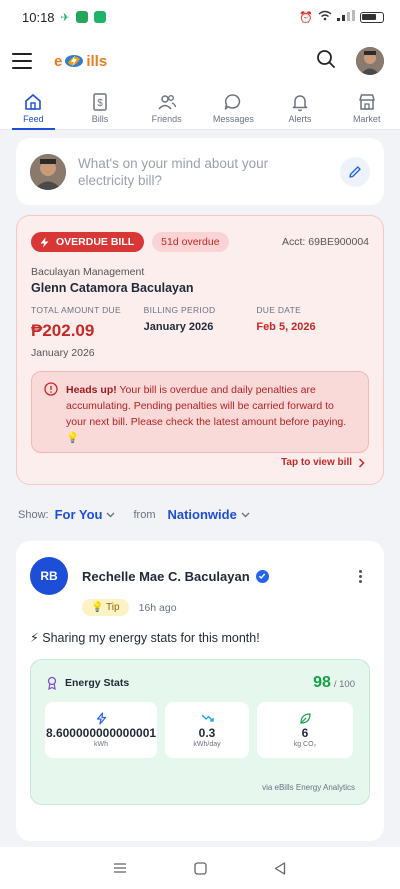  I want to click on award-icon, so click(52, 683).